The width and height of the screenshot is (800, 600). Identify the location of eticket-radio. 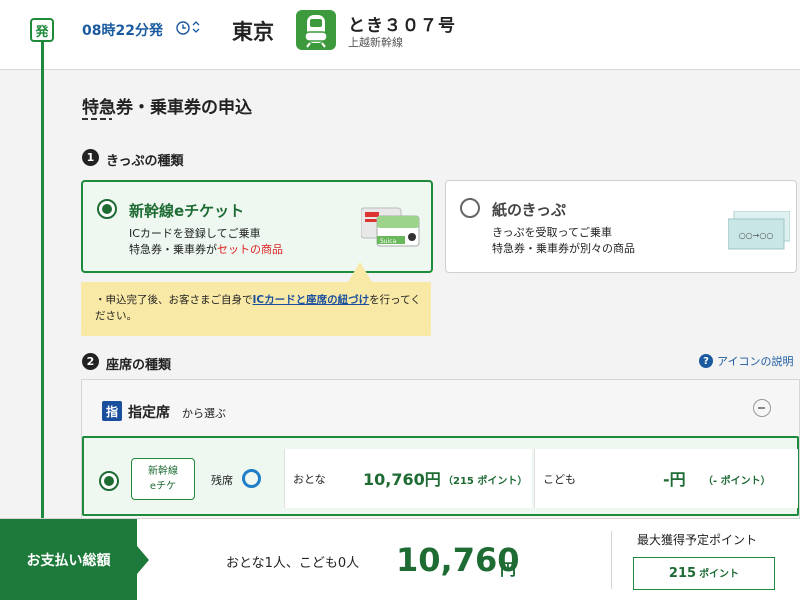
(107, 209).